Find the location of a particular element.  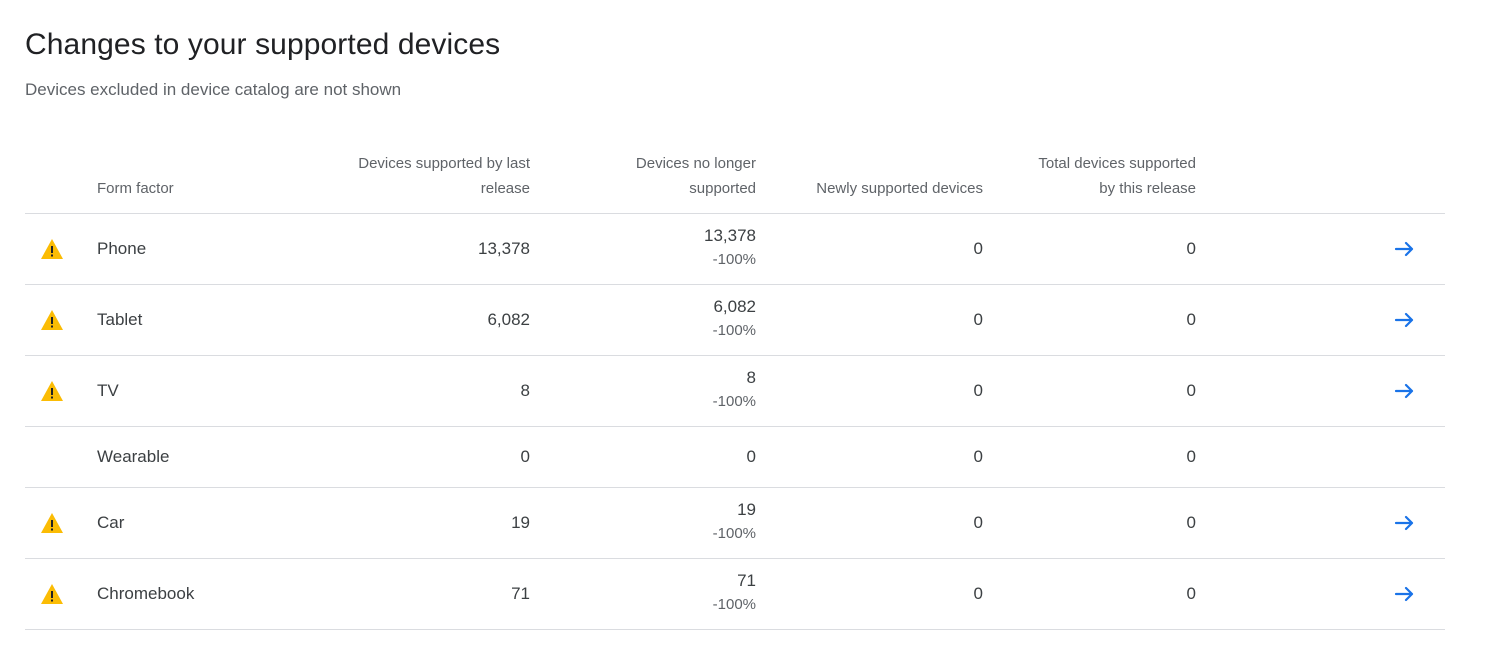

no-longer-supported-cell: 71 -100% is located at coordinates (734, 594).